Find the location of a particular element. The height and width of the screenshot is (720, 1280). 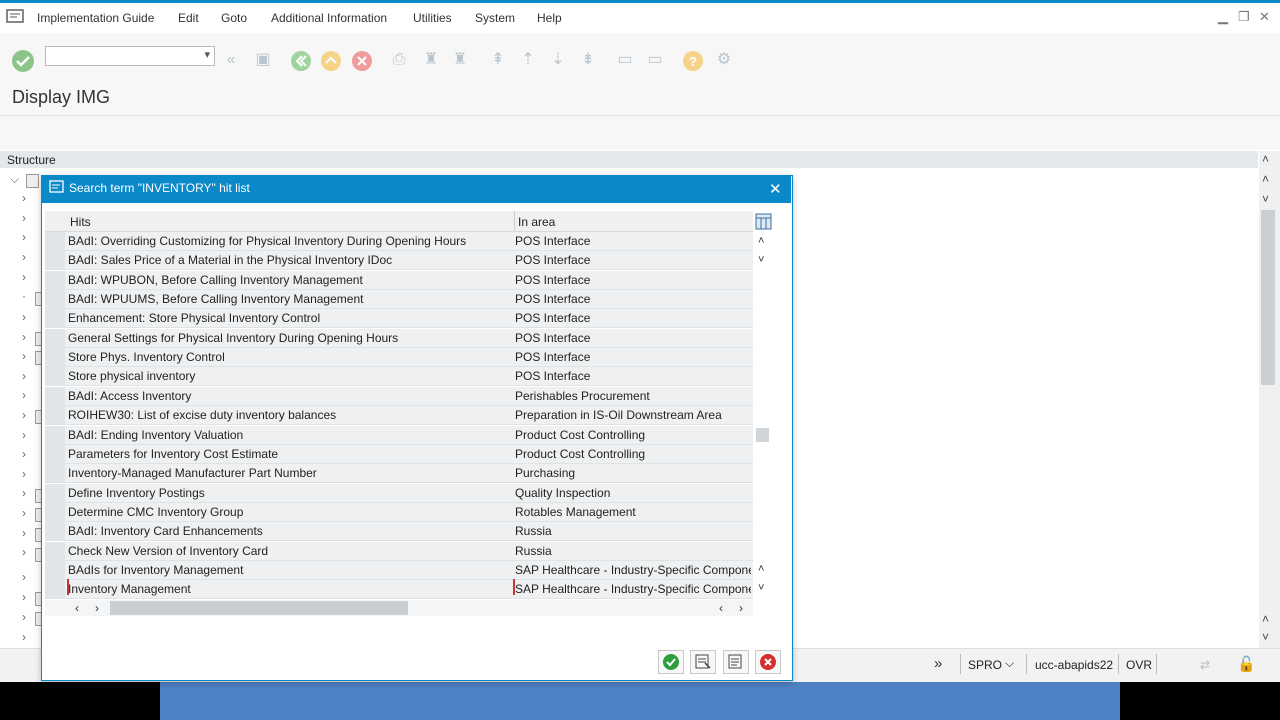

cell-hit: Parameters for Inventory Cost Estimate is located at coordinates (173, 454).